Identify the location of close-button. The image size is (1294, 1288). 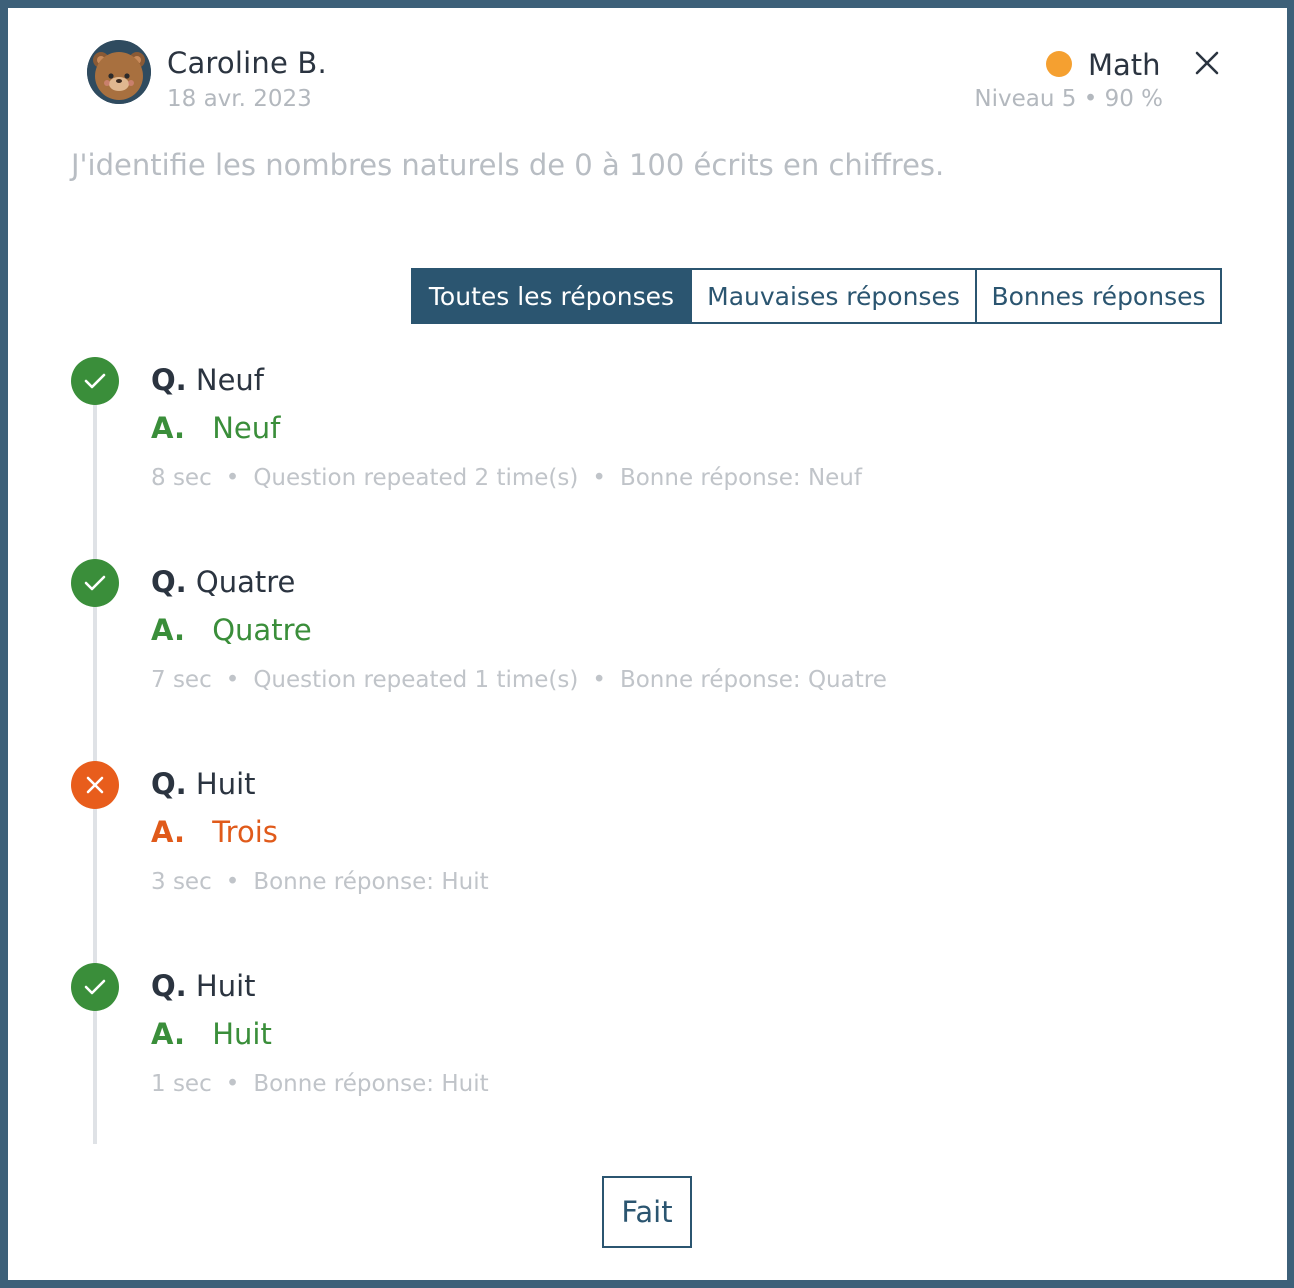
(1207, 63).